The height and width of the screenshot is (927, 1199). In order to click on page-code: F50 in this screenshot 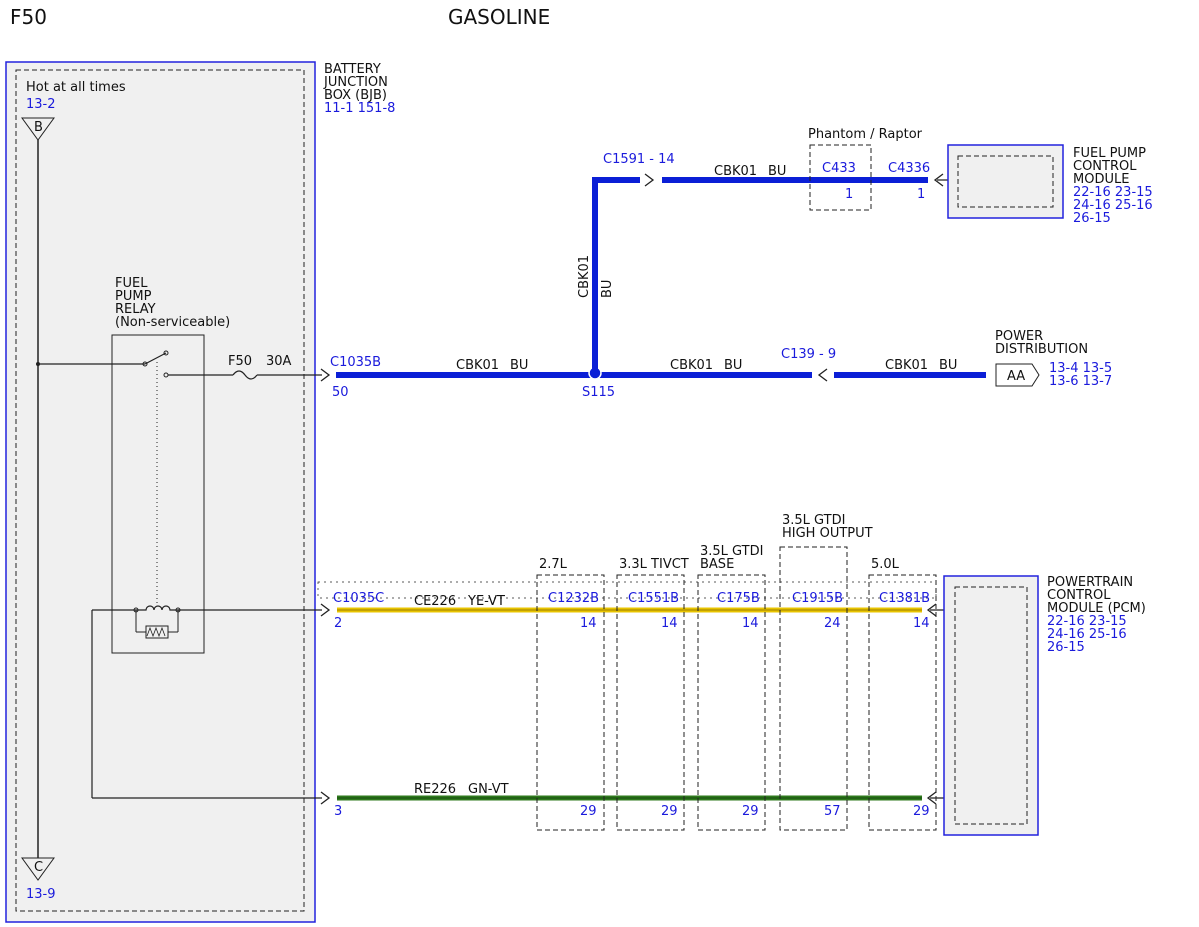, I will do `click(28, 17)`.